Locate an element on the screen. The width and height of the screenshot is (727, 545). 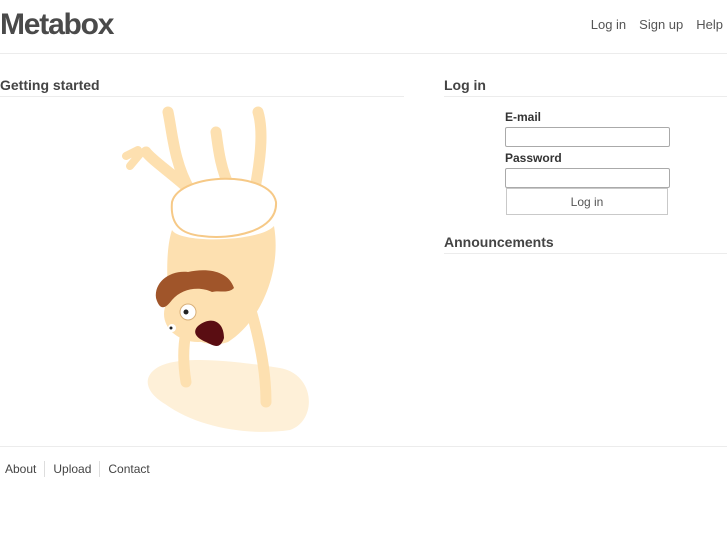
footer-nav: About Upload Contact is located at coordinates (81, 469).